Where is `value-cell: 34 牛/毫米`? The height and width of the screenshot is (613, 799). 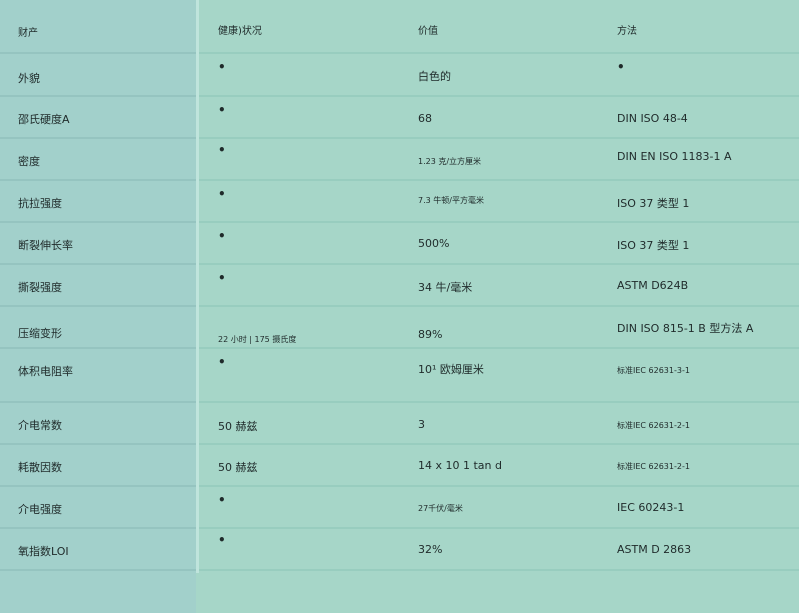 value-cell: 34 牛/毫米 is located at coordinates (445, 287).